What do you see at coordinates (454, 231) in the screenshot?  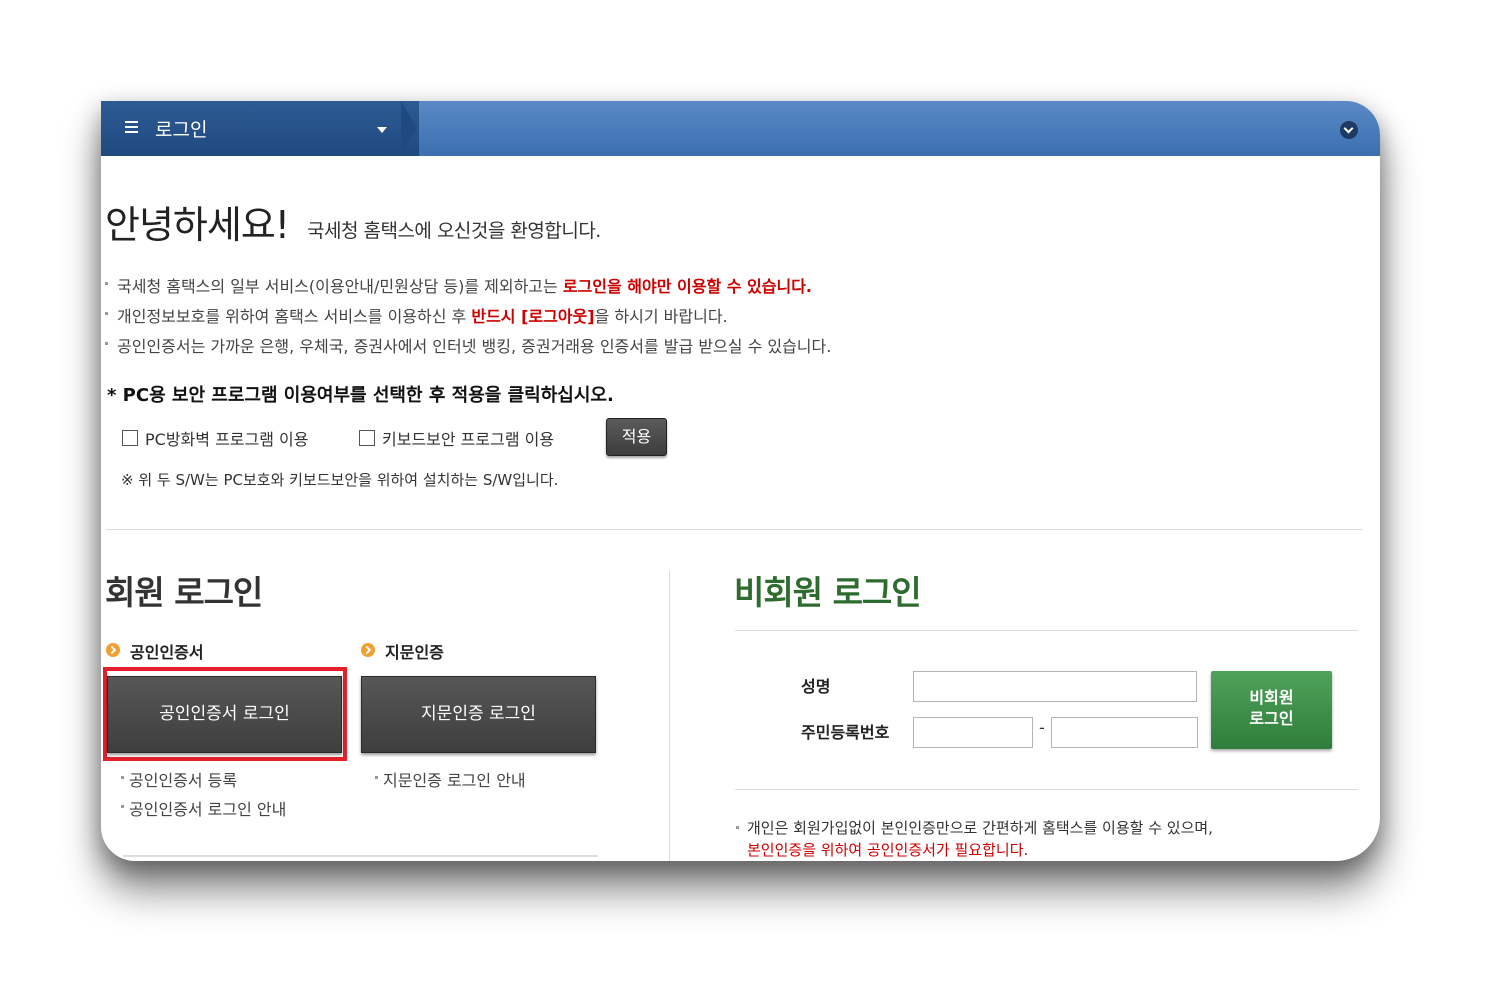 I see `greeting-subtitle: 국세청 홈택스에 오신것을 환영합니다.` at bounding box center [454, 231].